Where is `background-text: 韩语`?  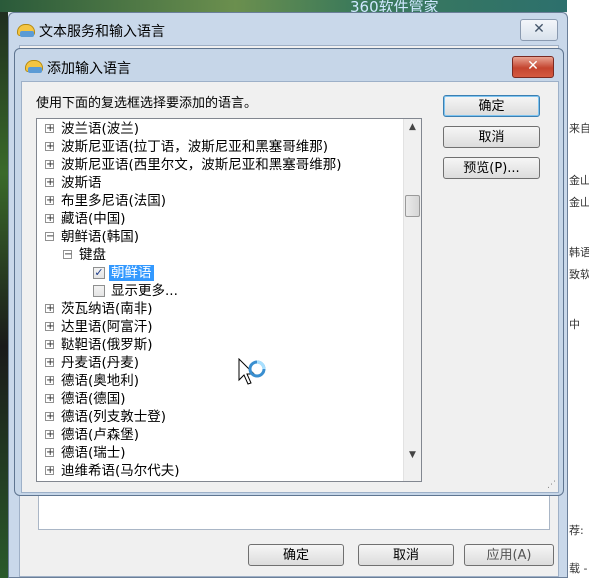
background-text: 韩语 is located at coordinates (579, 252).